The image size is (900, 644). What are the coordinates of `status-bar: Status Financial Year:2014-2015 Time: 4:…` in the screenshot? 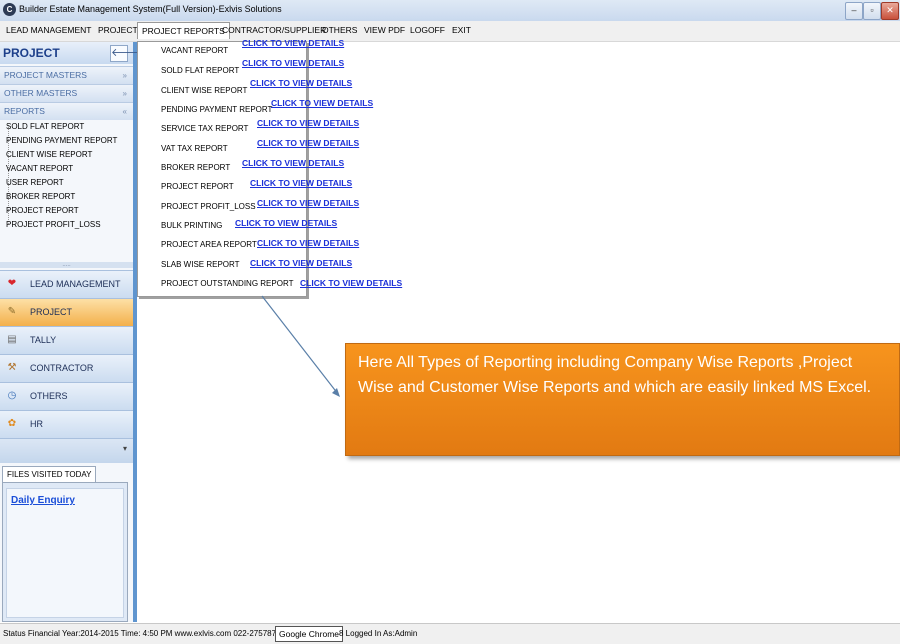 It's located at (450, 633).